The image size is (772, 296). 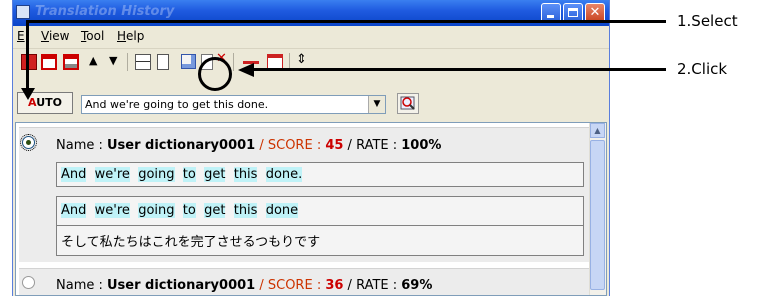 I want to click on search-button, so click(x=408, y=103).